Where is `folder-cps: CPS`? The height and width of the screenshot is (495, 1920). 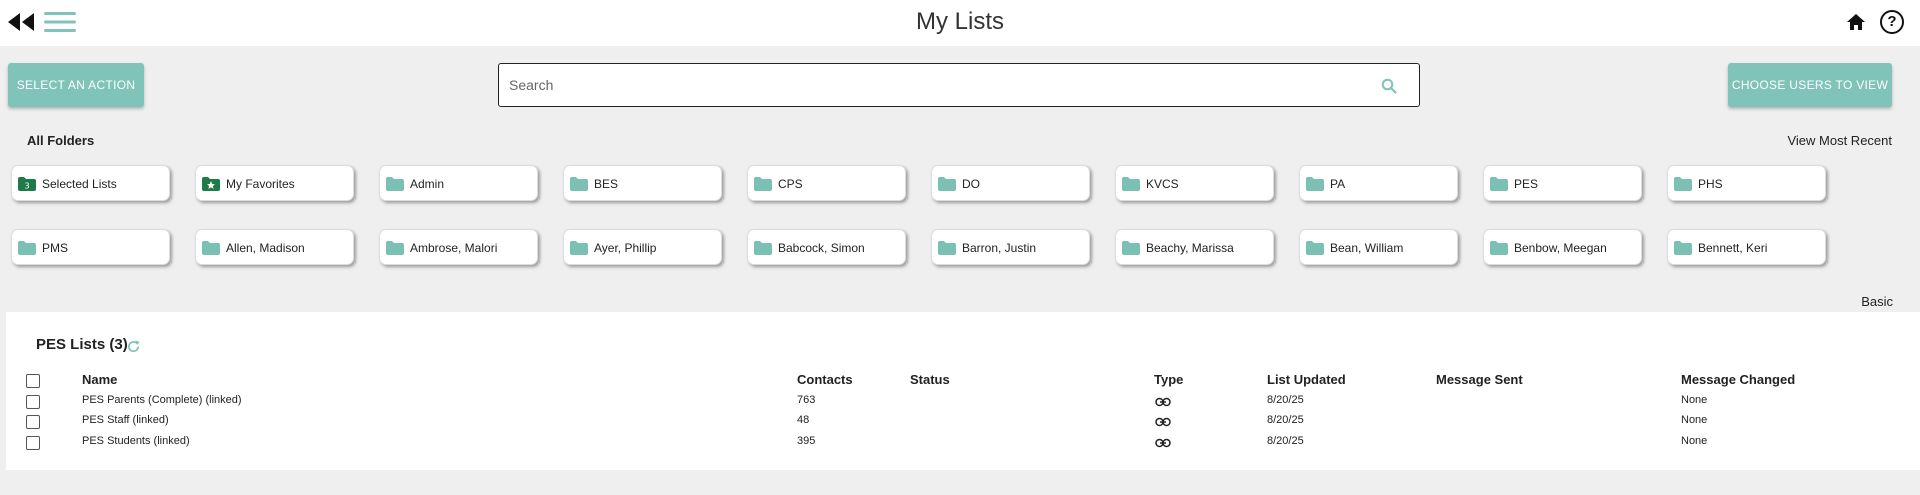
folder-cps: CPS is located at coordinates (826, 183).